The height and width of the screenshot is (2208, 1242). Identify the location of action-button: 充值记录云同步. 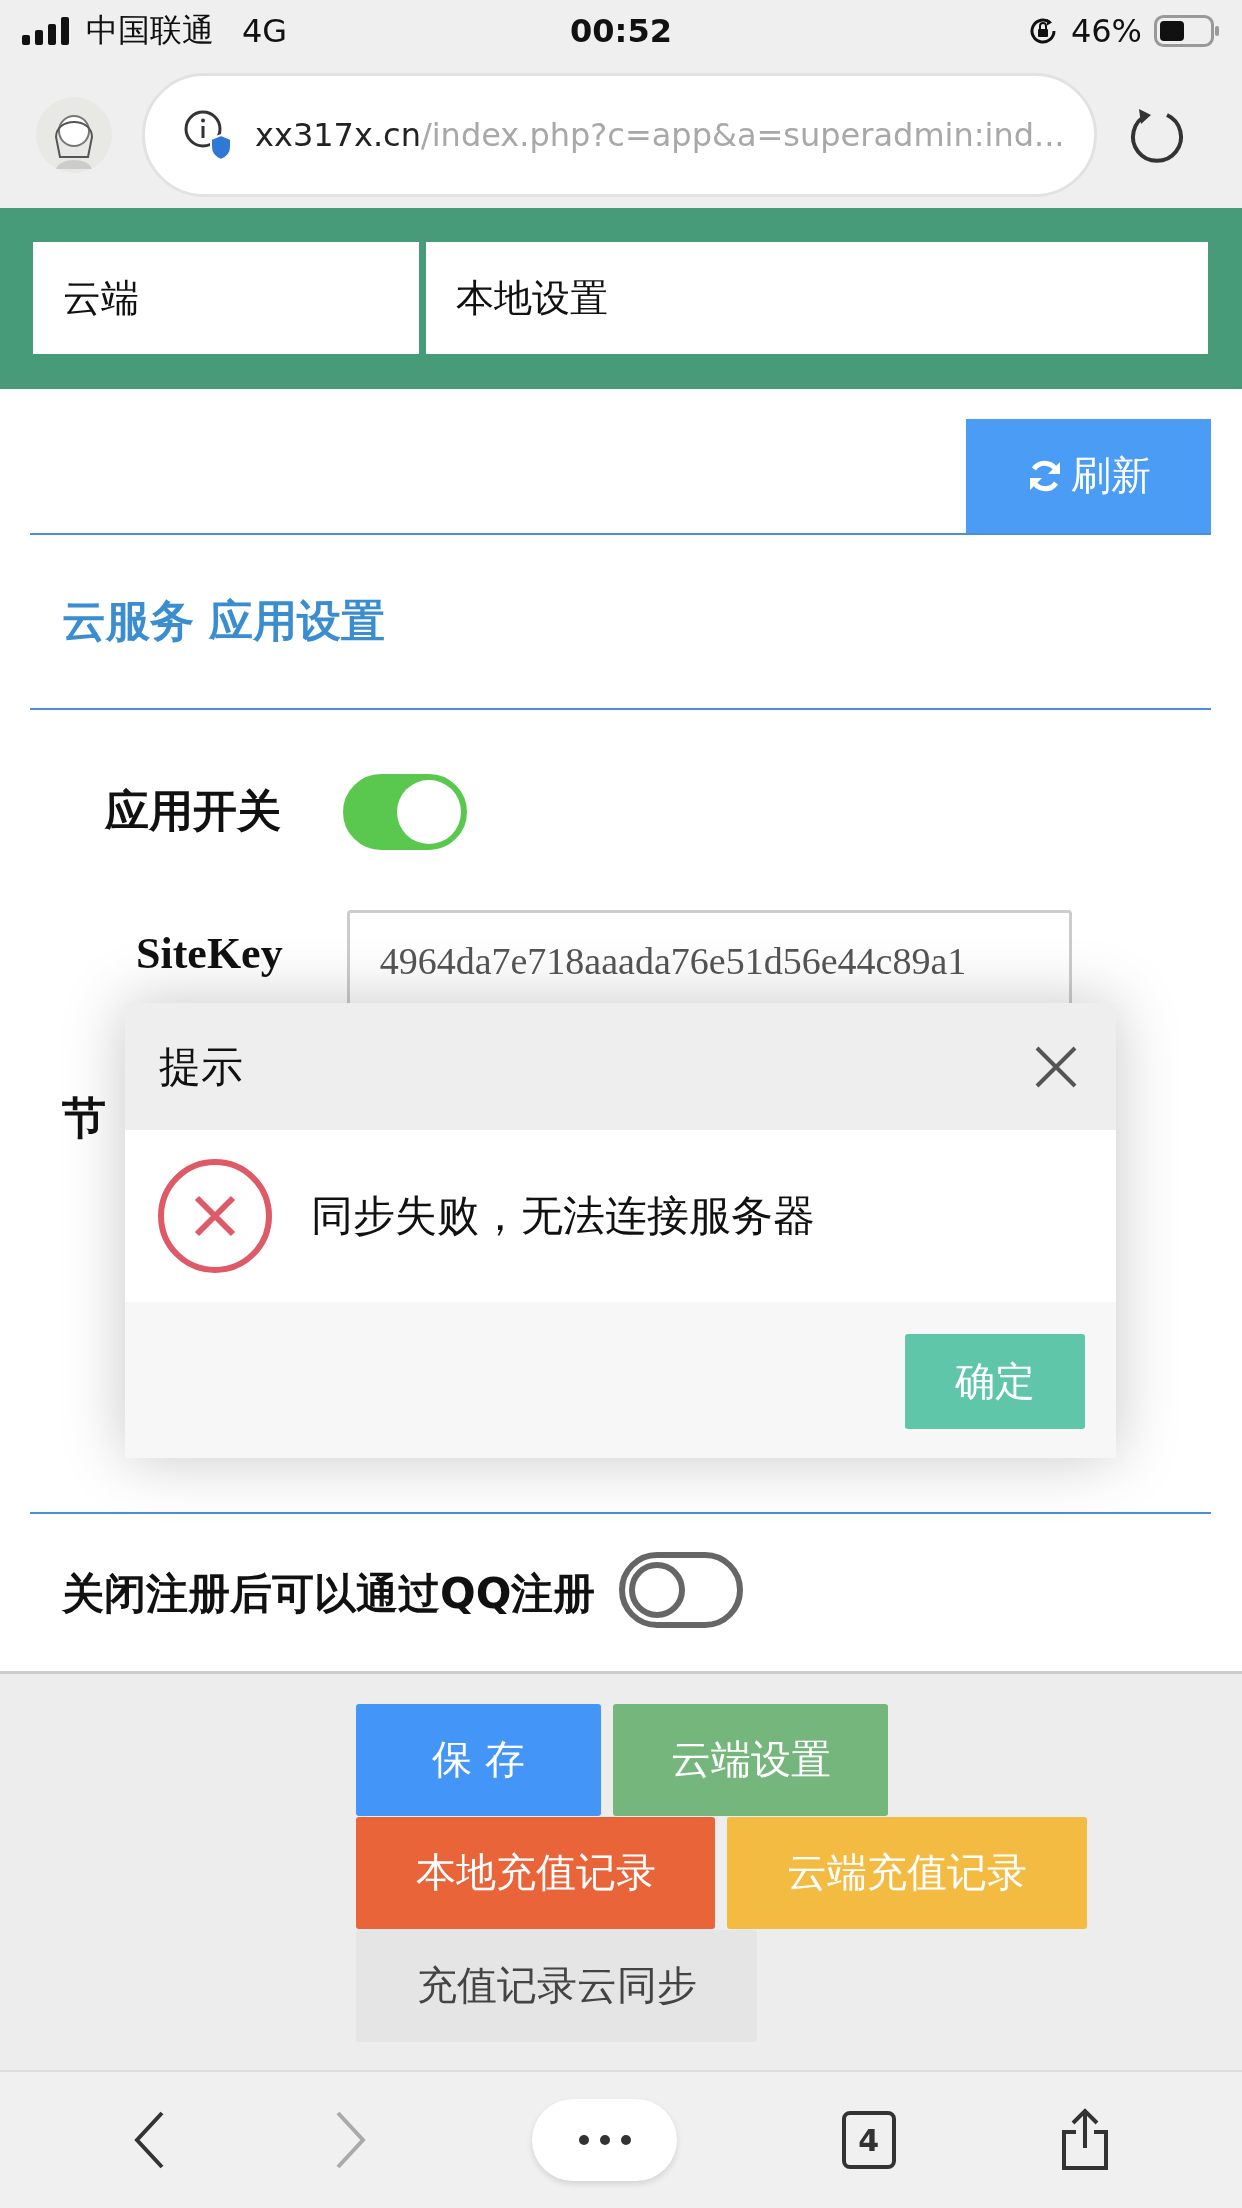
(556, 1985).